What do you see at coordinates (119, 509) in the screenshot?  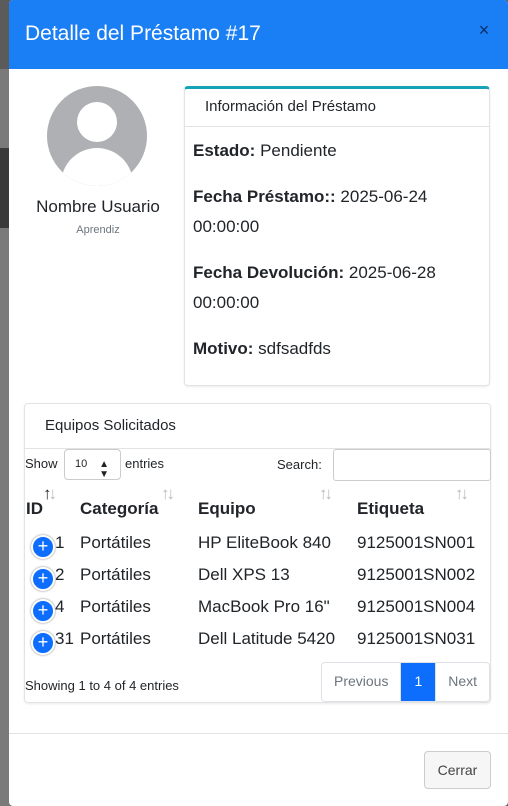 I see `column-header-categoria: Categoría` at bounding box center [119, 509].